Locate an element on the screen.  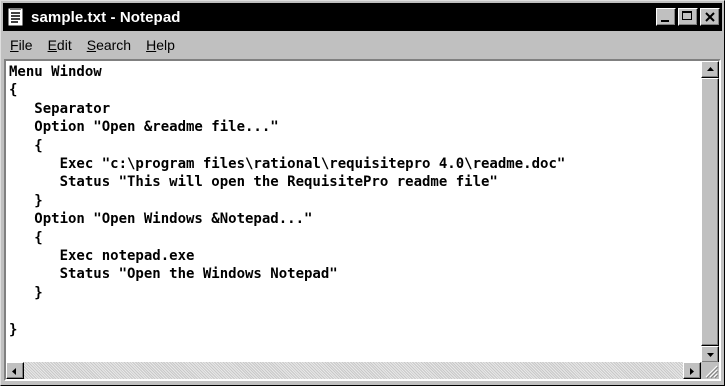
vertical-scrollbar is located at coordinates (710, 212).